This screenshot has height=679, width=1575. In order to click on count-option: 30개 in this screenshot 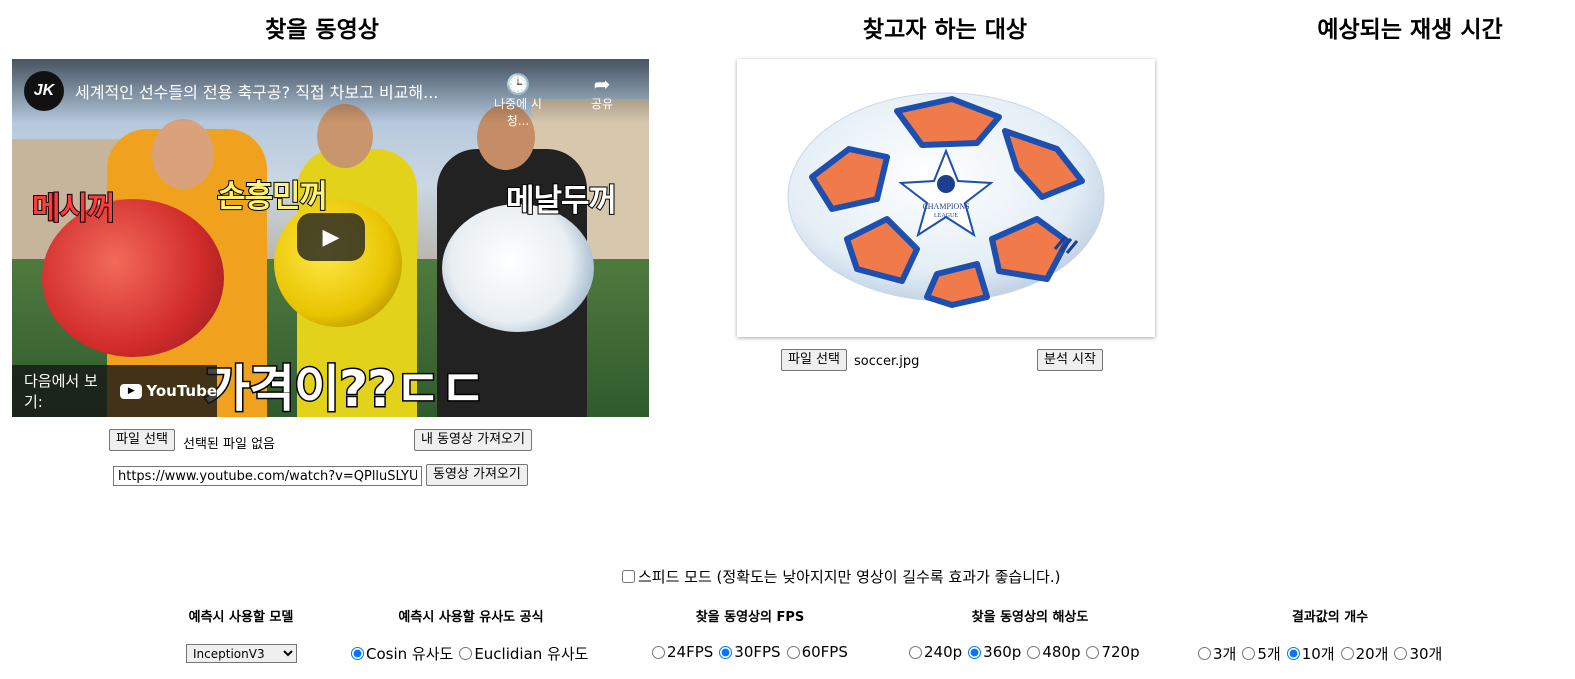, I will do `click(1418, 653)`.